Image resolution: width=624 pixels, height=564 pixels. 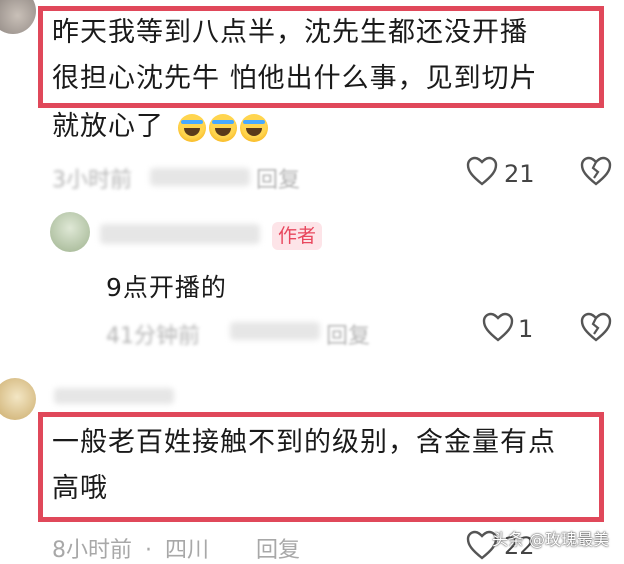 What do you see at coordinates (222, 126) in the screenshot?
I see `crying-laughing-emoji` at bounding box center [222, 126].